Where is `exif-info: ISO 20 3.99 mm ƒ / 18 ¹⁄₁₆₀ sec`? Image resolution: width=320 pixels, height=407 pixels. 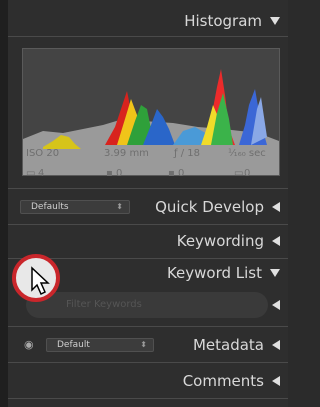
exif-info: ISO 20 3.99 mm ƒ / 18 ¹⁄₁₆₀ sec is located at coordinates (151, 154).